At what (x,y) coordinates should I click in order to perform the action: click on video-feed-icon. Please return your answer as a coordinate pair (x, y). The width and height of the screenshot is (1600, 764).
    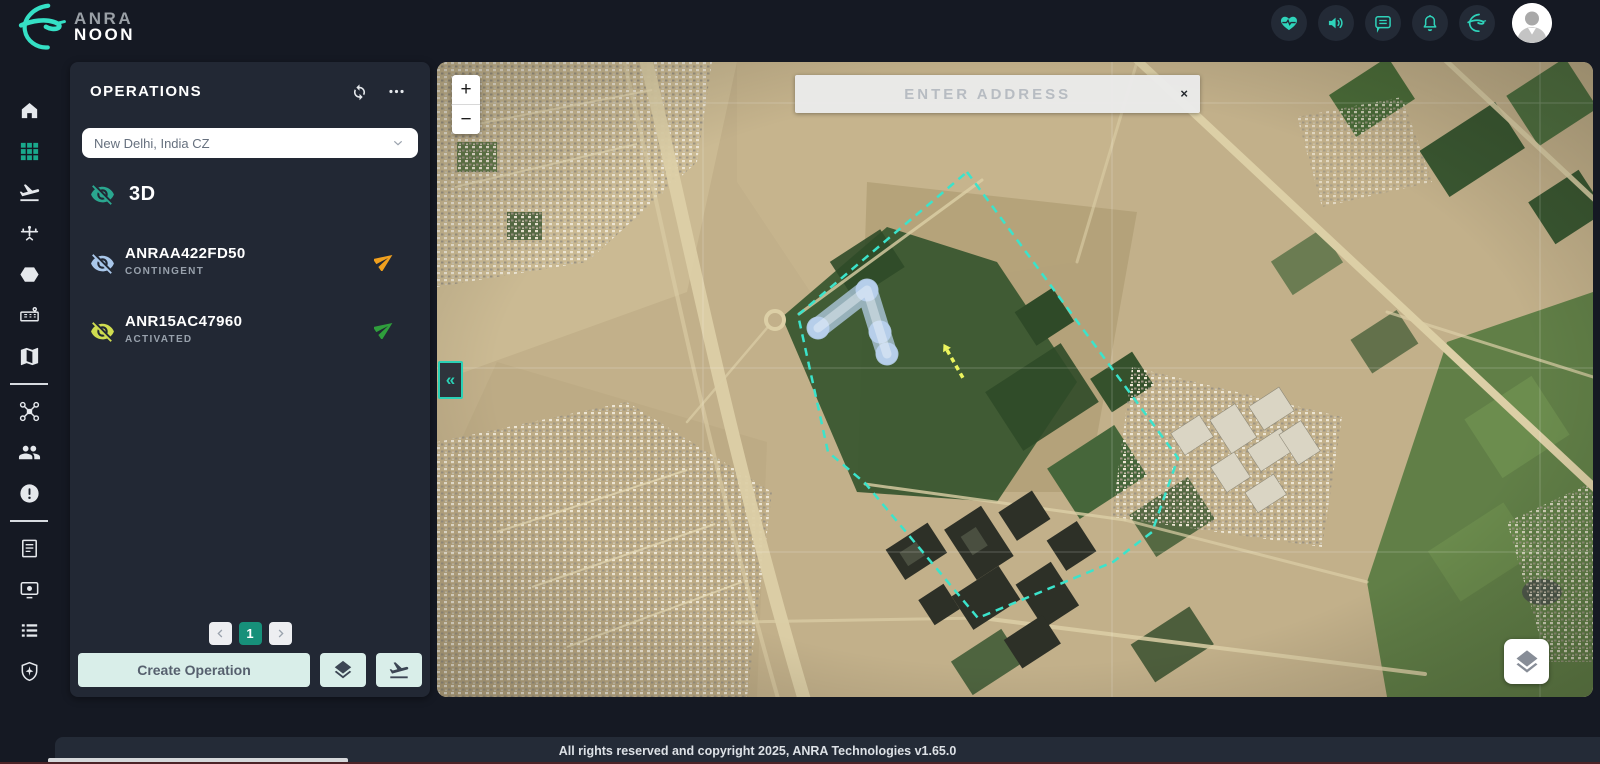
    Looking at the image, I should click on (29, 589).